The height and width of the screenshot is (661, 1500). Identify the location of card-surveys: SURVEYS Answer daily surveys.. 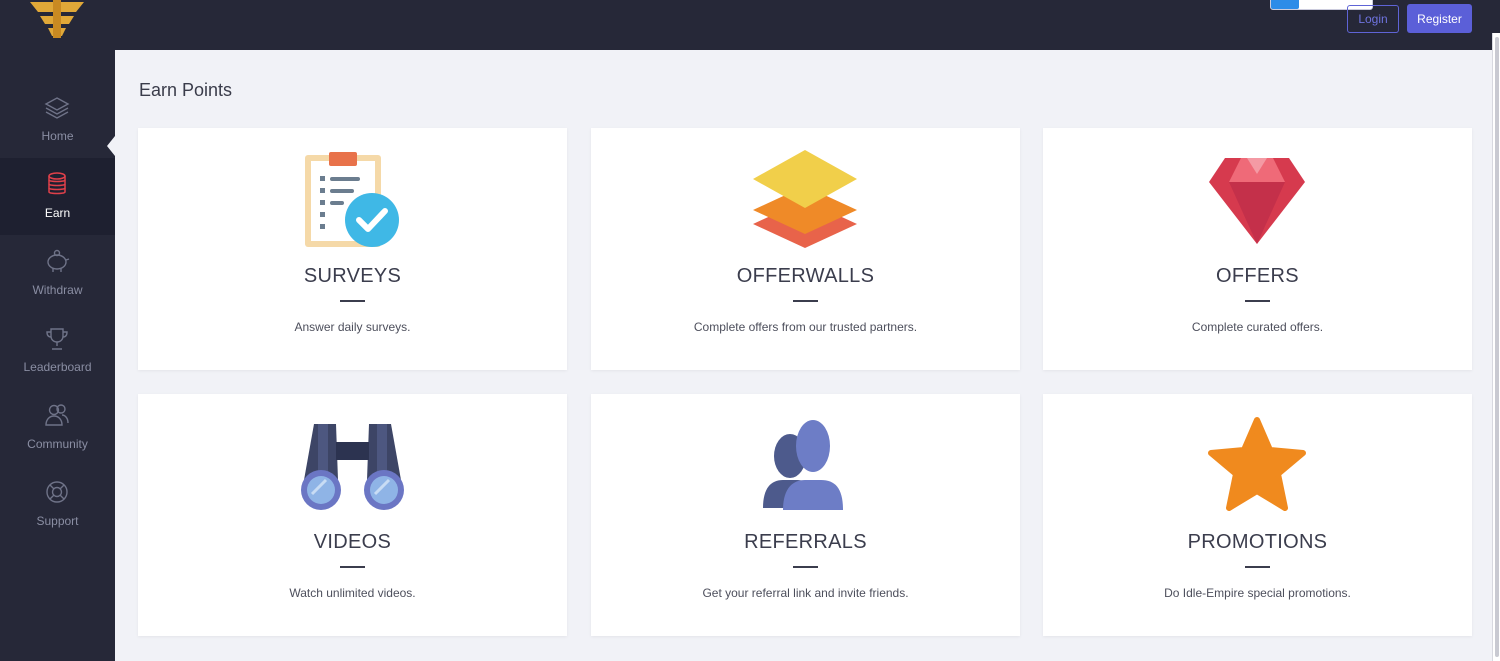
(352, 249).